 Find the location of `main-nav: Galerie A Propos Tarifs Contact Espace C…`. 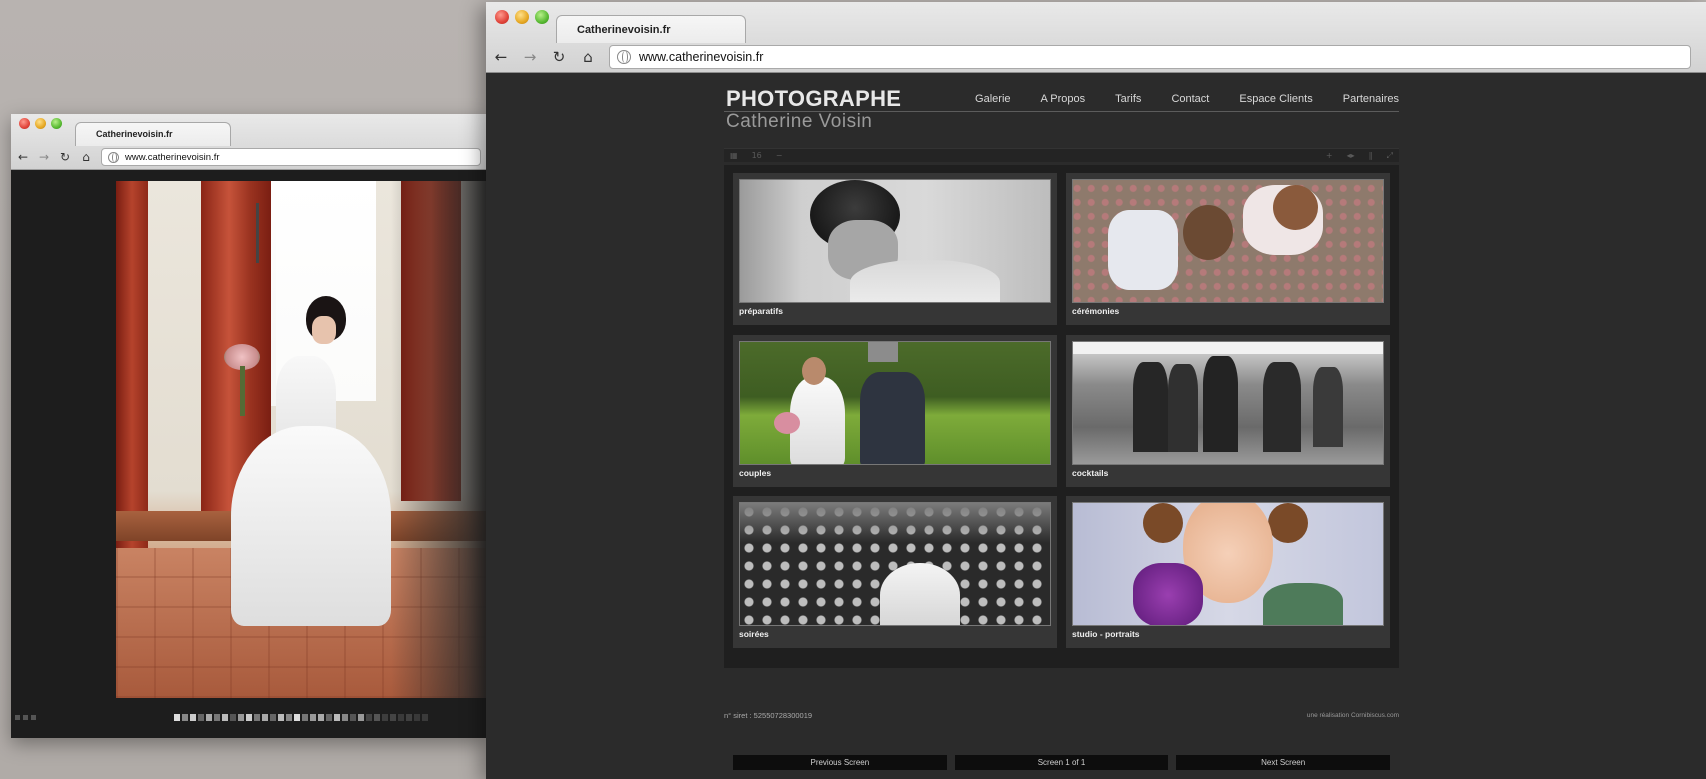

main-nav: Galerie A Propos Tarifs Contact Espace C… is located at coordinates (1187, 99).